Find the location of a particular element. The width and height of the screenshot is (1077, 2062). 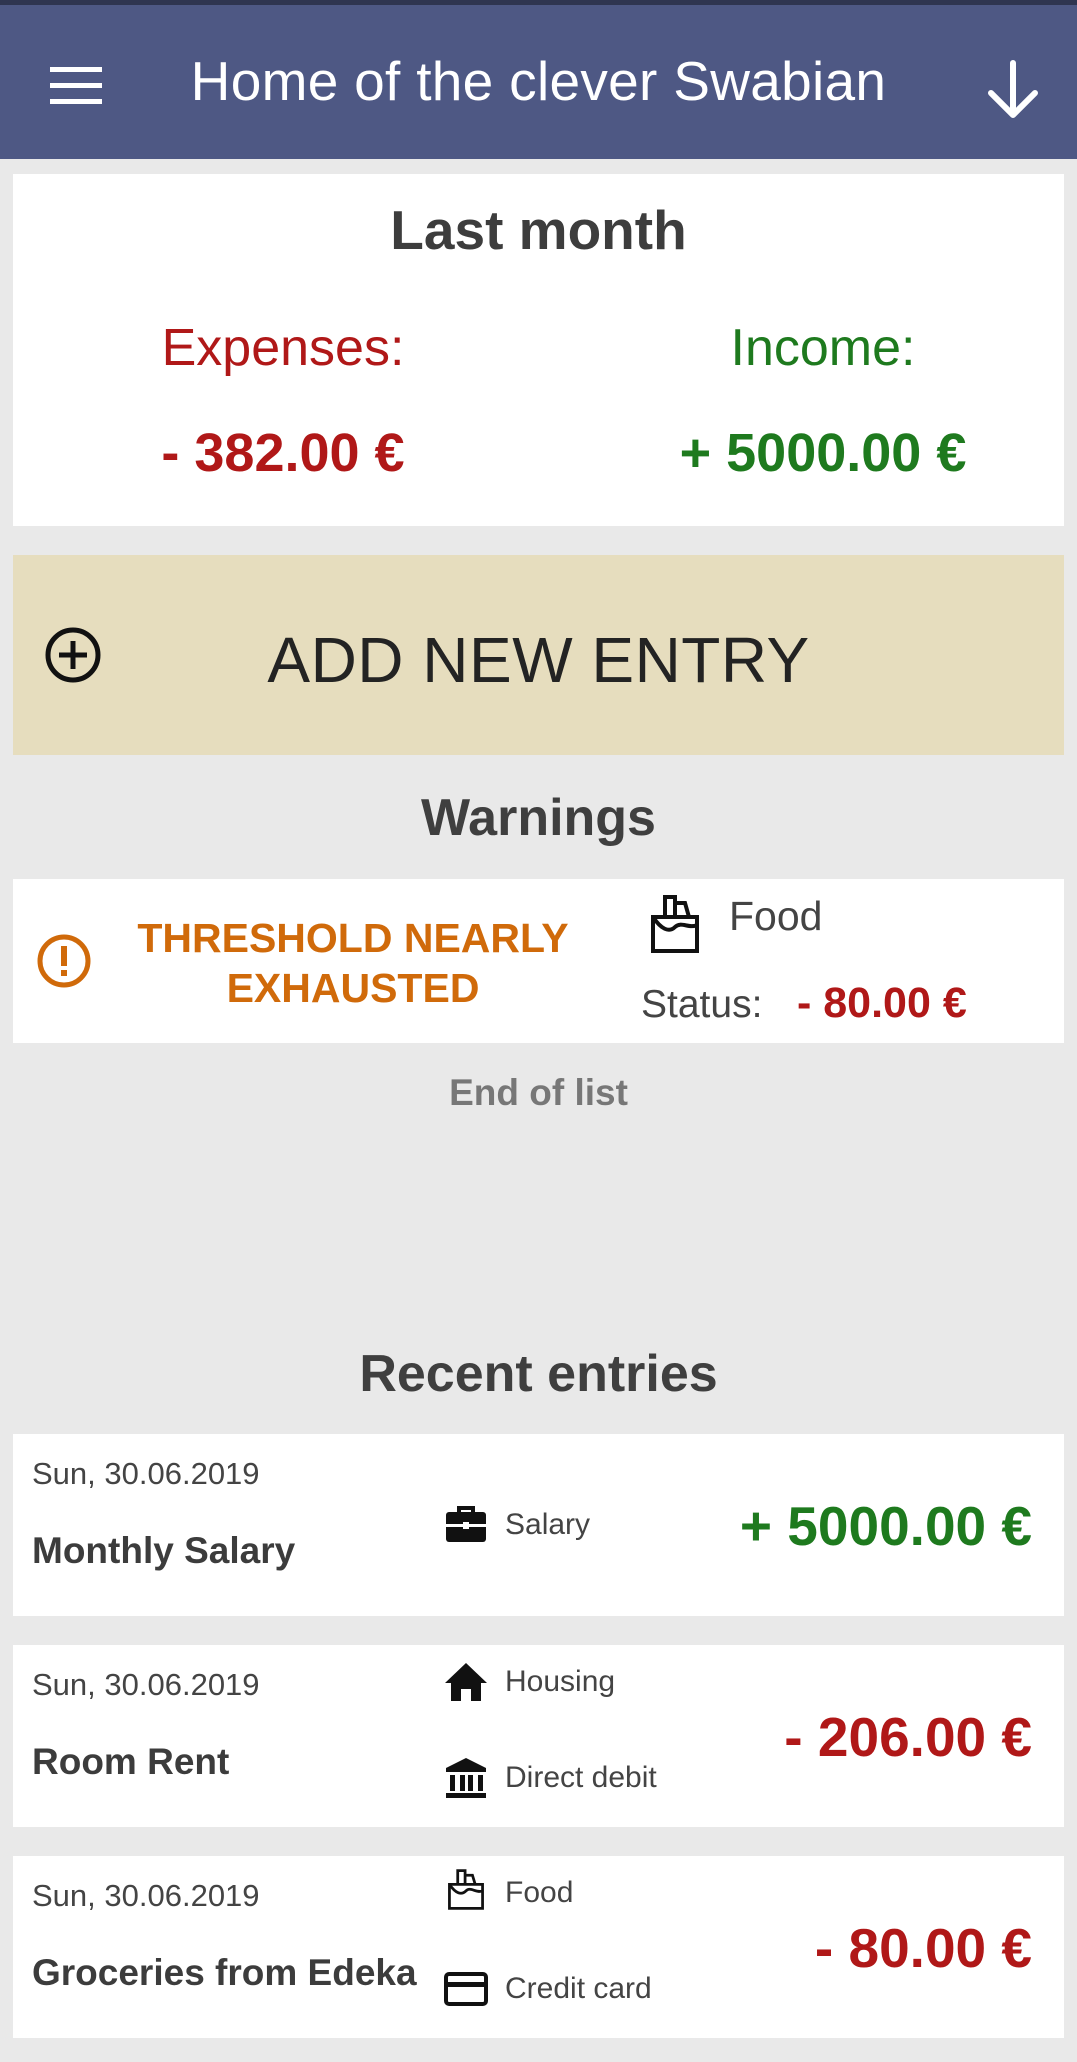

expenses-label: Expenses: is located at coordinates (283, 348).